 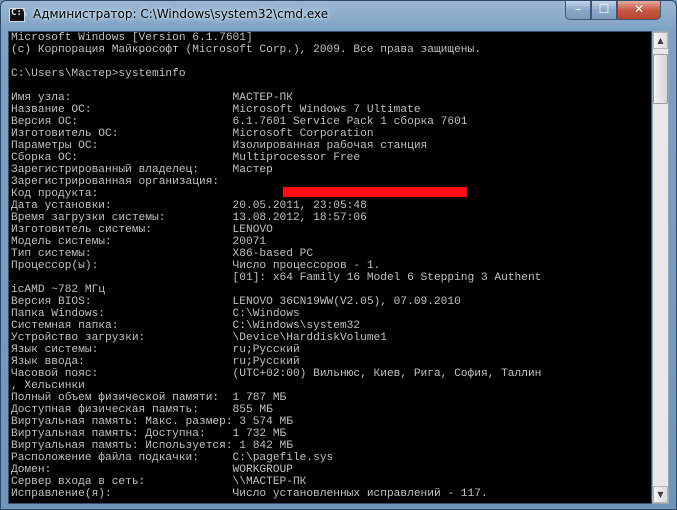 I want to click on maximize-button: ☐, so click(x=604, y=10).